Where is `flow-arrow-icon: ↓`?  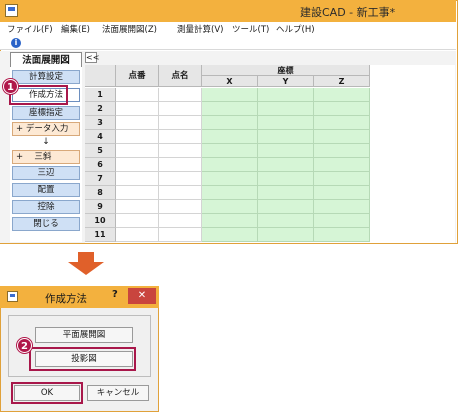 flow-arrow-icon: ↓ is located at coordinates (46, 142).